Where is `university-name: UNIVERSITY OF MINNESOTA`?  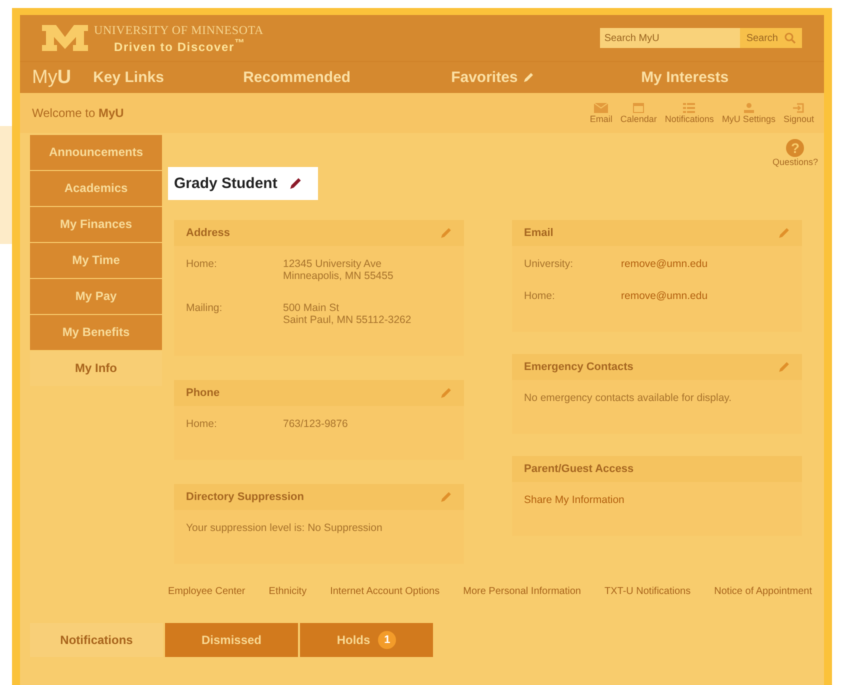 university-name: UNIVERSITY OF MINNESOTA is located at coordinates (179, 30).